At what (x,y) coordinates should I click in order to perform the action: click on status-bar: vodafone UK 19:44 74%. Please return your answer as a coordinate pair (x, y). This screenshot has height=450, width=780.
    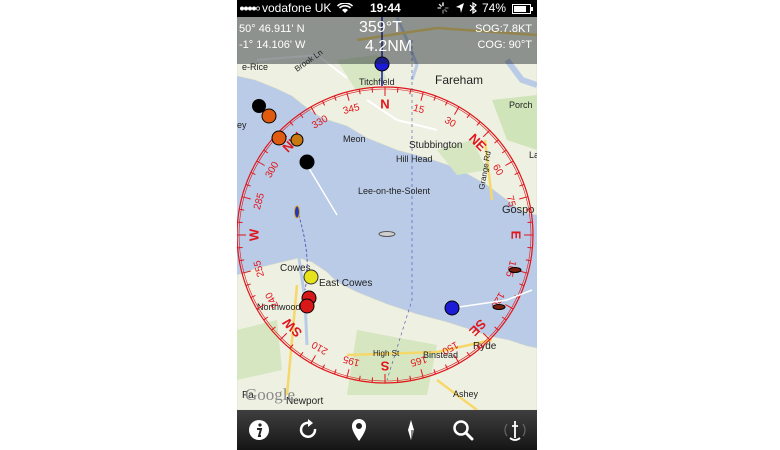
    Looking at the image, I should click on (387, 8).